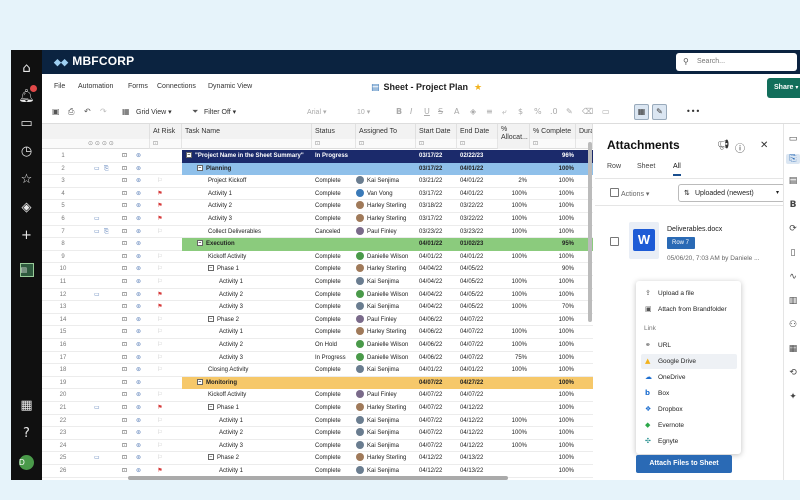 This screenshot has height=500, width=800. What do you see at coordinates (26, 433) in the screenshot?
I see `help-icon: ?` at bounding box center [26, 433].